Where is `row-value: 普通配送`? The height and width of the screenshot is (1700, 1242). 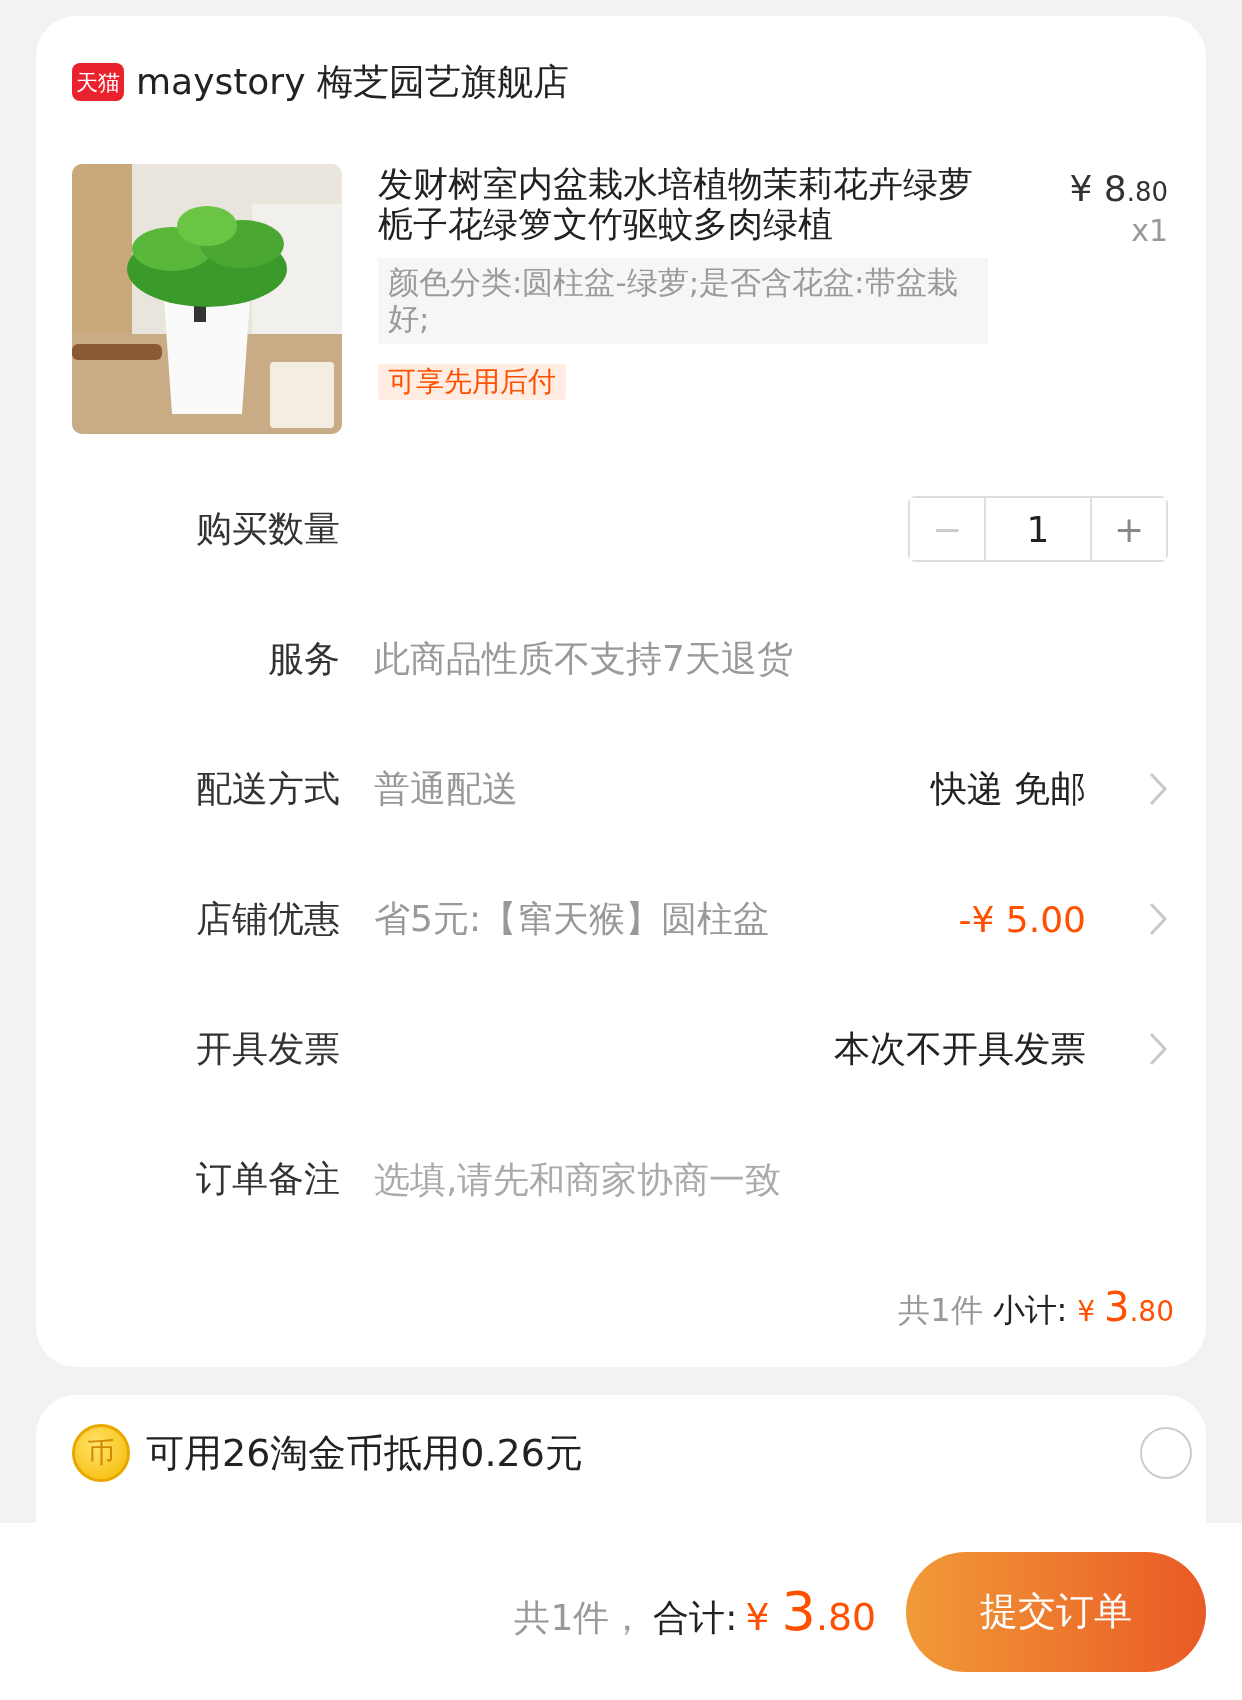 row-value: 普通配送 is located at coordinates (446, 788).